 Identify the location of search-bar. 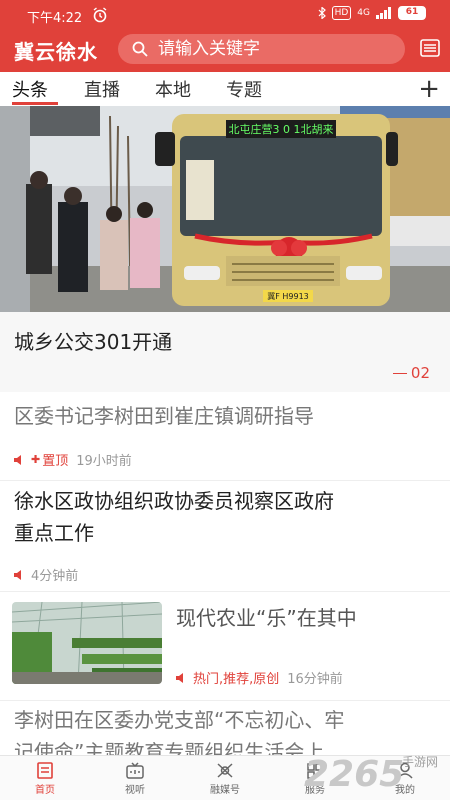
(261, 49).